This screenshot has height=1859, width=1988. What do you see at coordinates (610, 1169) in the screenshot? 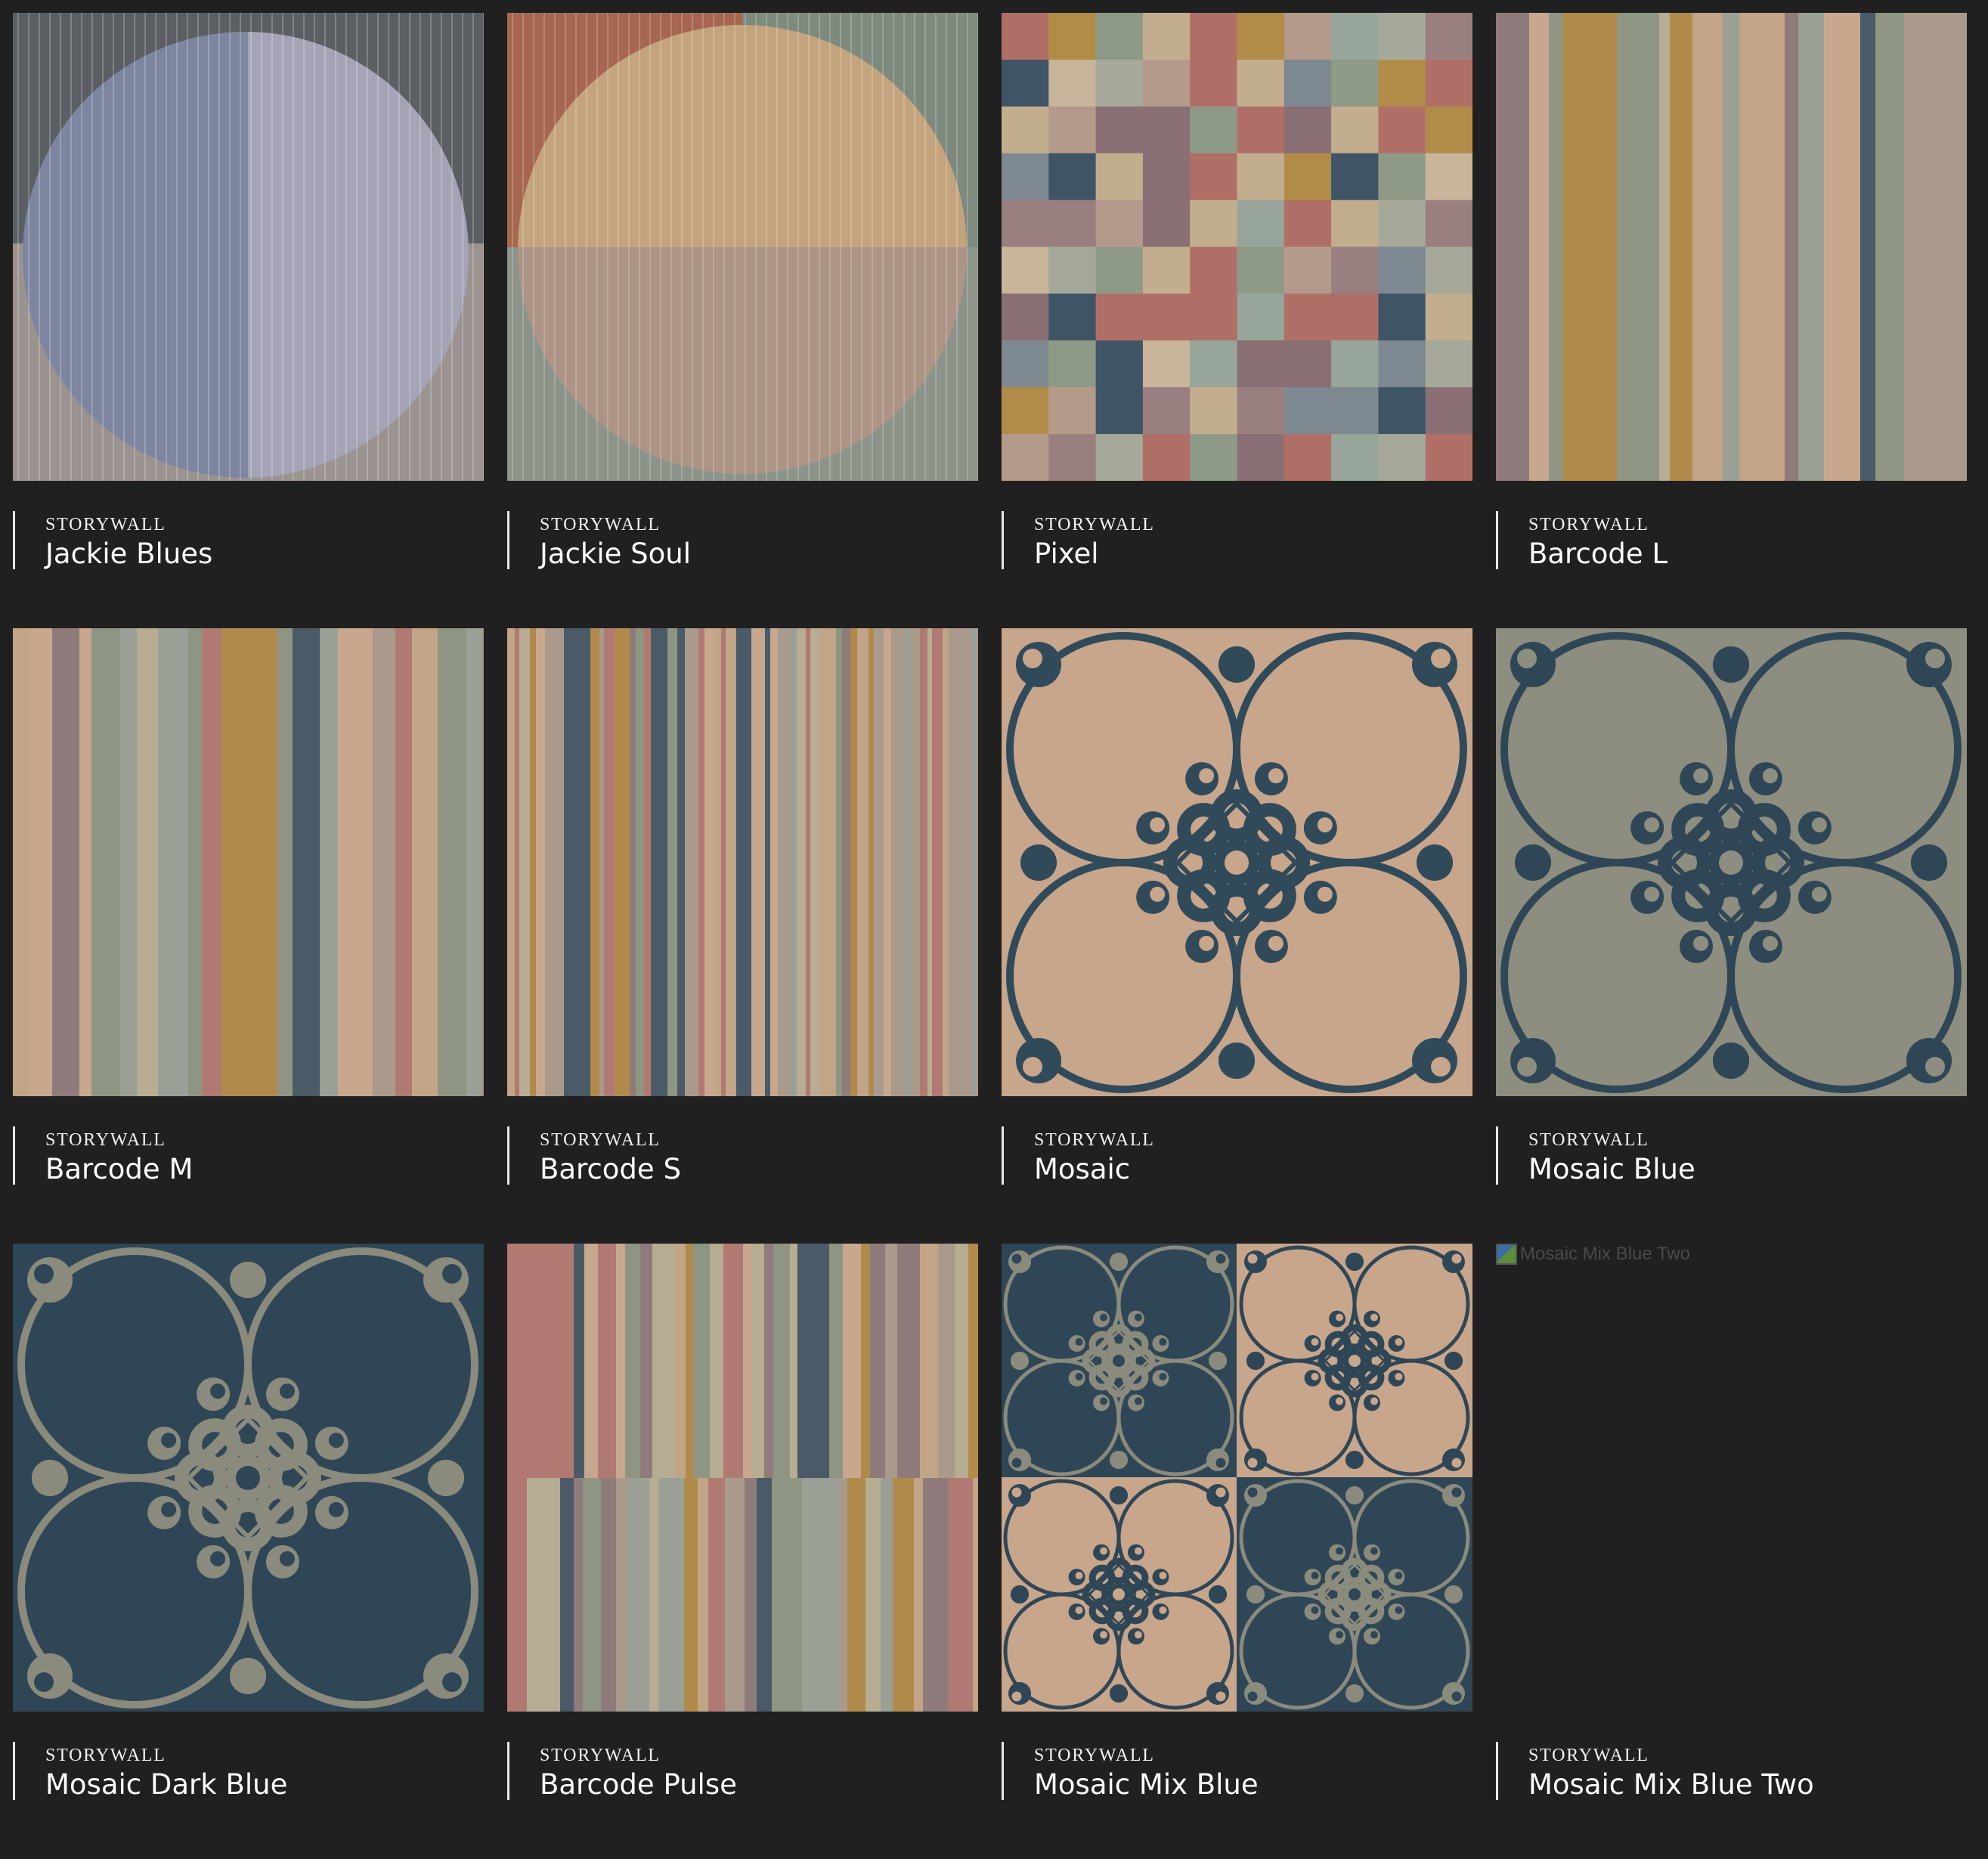
I see `product-name: Barcode S` at bounding box center [610, 1169].